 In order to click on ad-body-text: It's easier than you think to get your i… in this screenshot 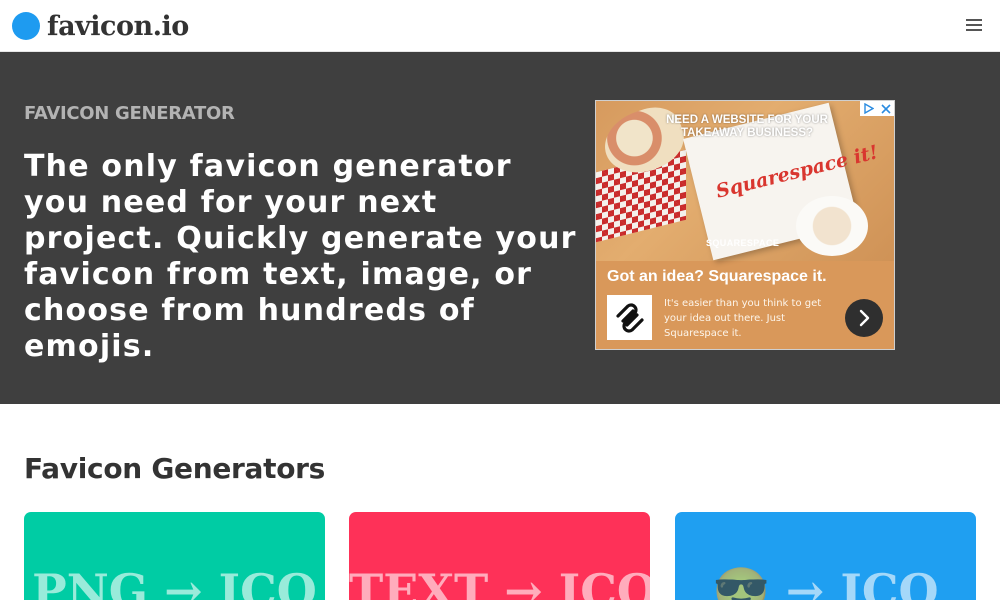, I will do `click(743, 318)`.